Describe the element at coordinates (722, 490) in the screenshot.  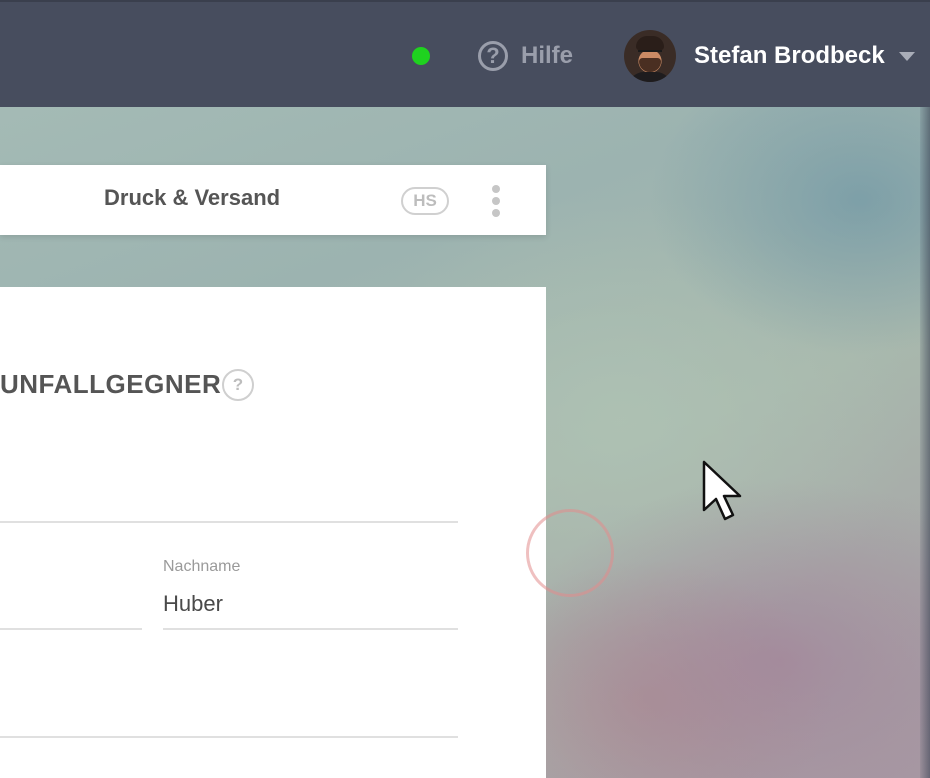
I see `mouse-pointer-icon` at that location.